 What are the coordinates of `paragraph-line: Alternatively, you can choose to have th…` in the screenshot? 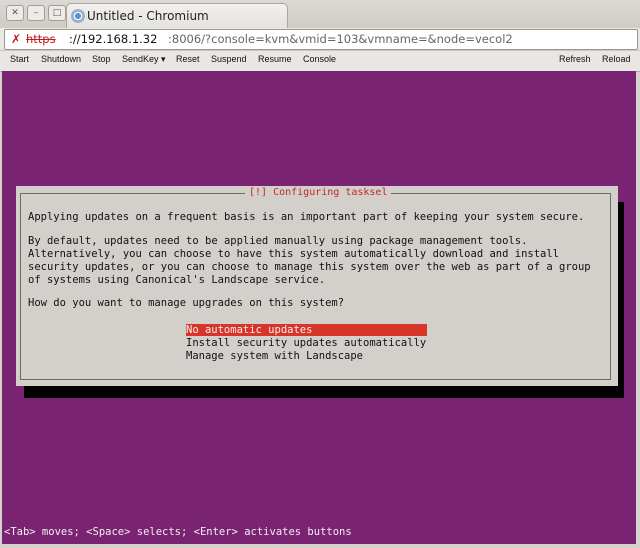 It's located at (294, 254).